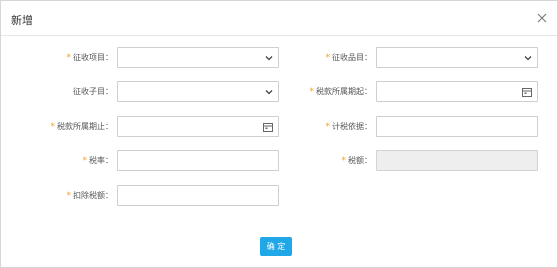 Image resolution: width=558 pixels, height=268 pixels. What do you see at coordinates (357, 161) in the screenshot?
I see `tax-amount-label: * 税额：` at bounding box center [357, 161].